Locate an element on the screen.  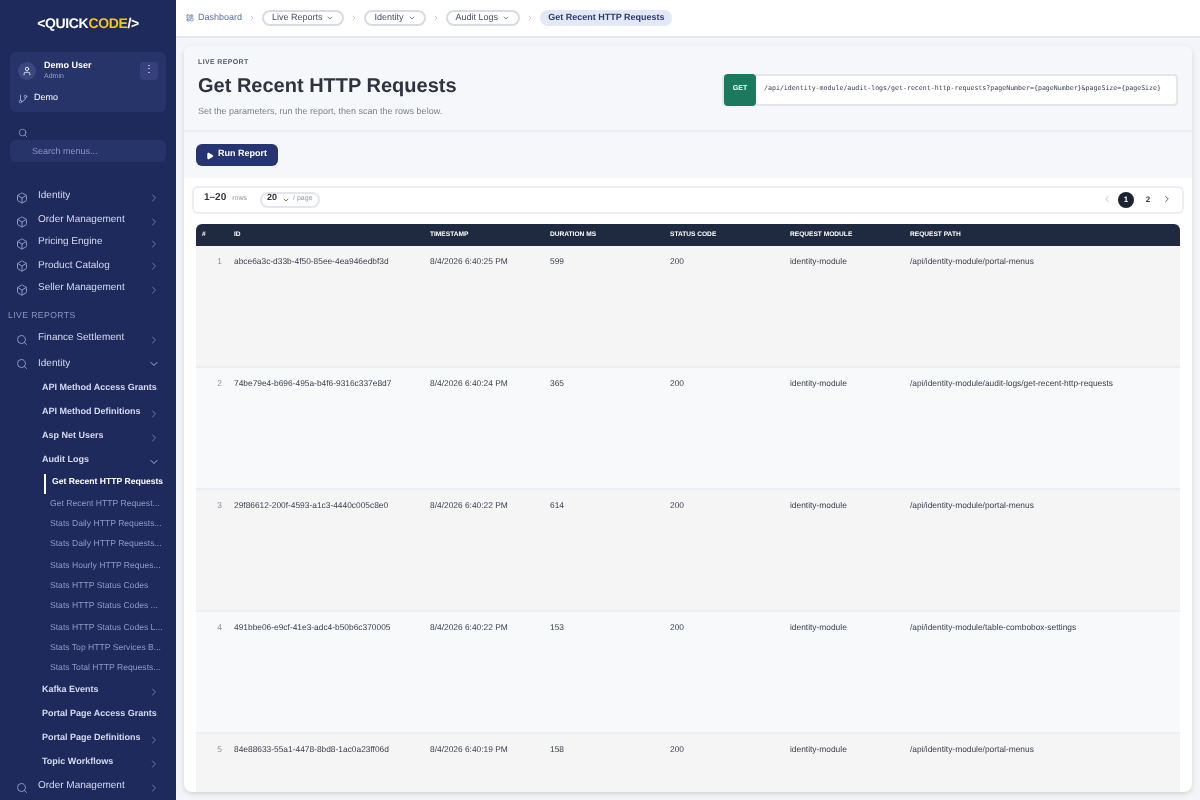
play-icon is located at coordinates (210, 155).